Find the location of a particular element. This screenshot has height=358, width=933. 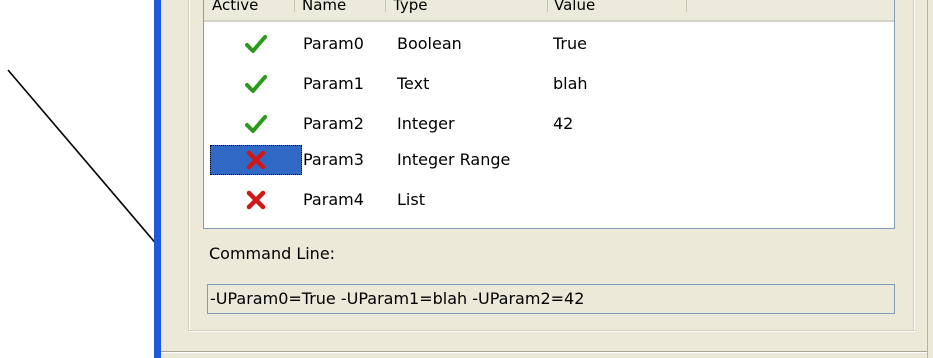

param-type: Text is located at coordinates (413, 83).